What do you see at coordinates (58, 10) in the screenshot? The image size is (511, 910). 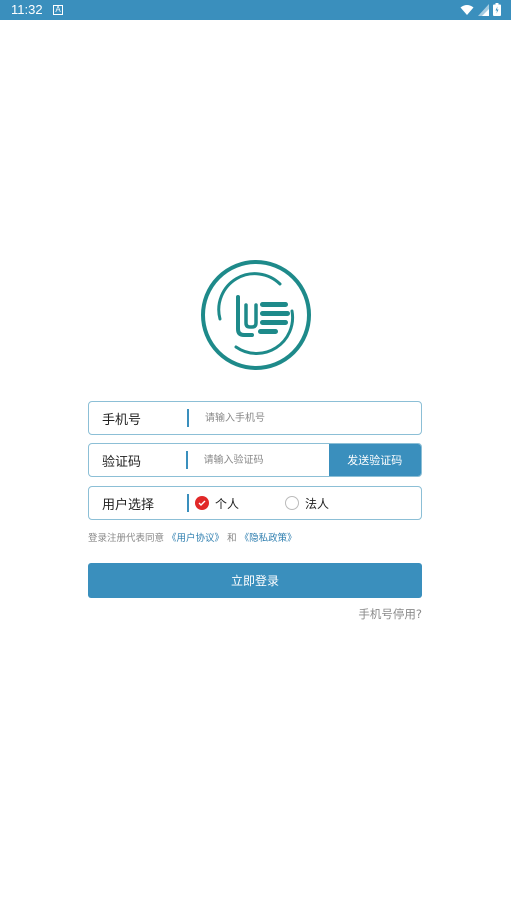 I see `notification-icon: A` at bounding box center [58, 10].